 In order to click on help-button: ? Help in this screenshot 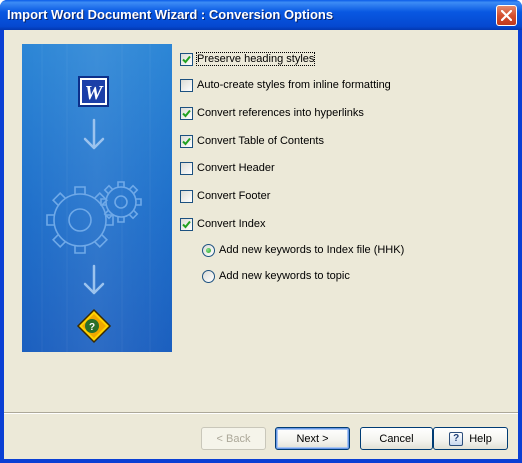, I will do `click(470, 438)`.